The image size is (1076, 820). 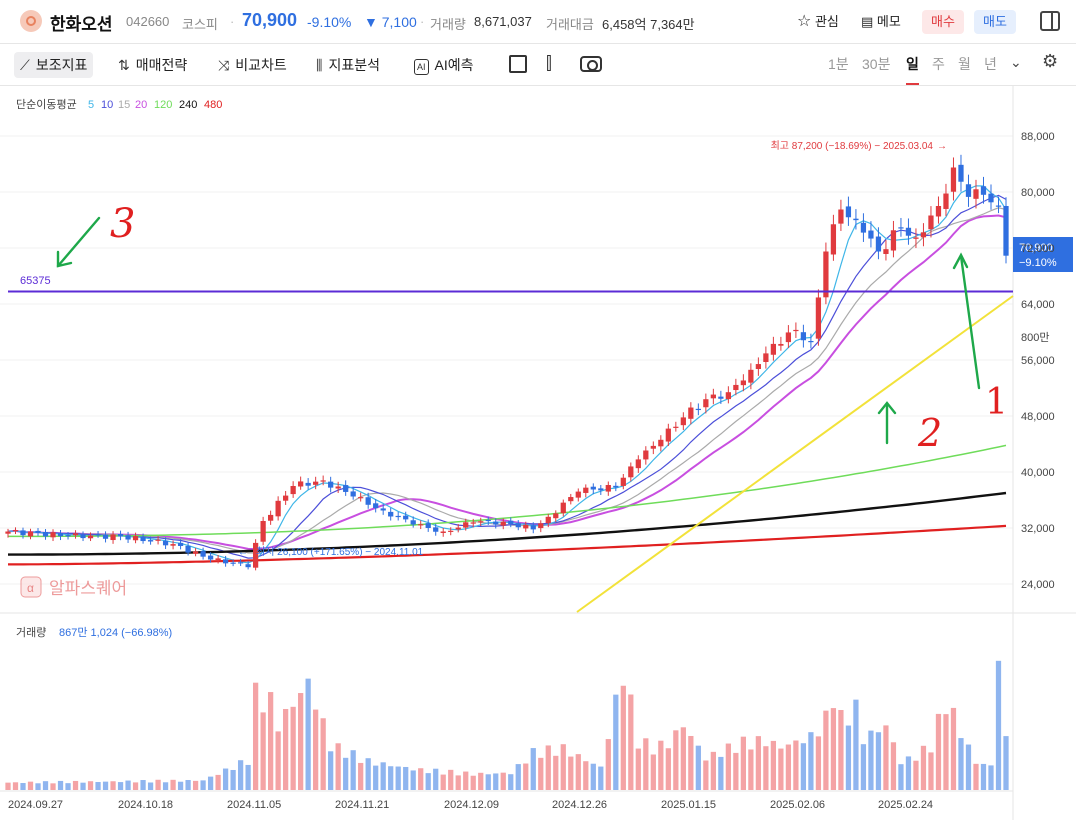 I want to click on memo-button: ▤ 메모, so click(x=881, y=22).